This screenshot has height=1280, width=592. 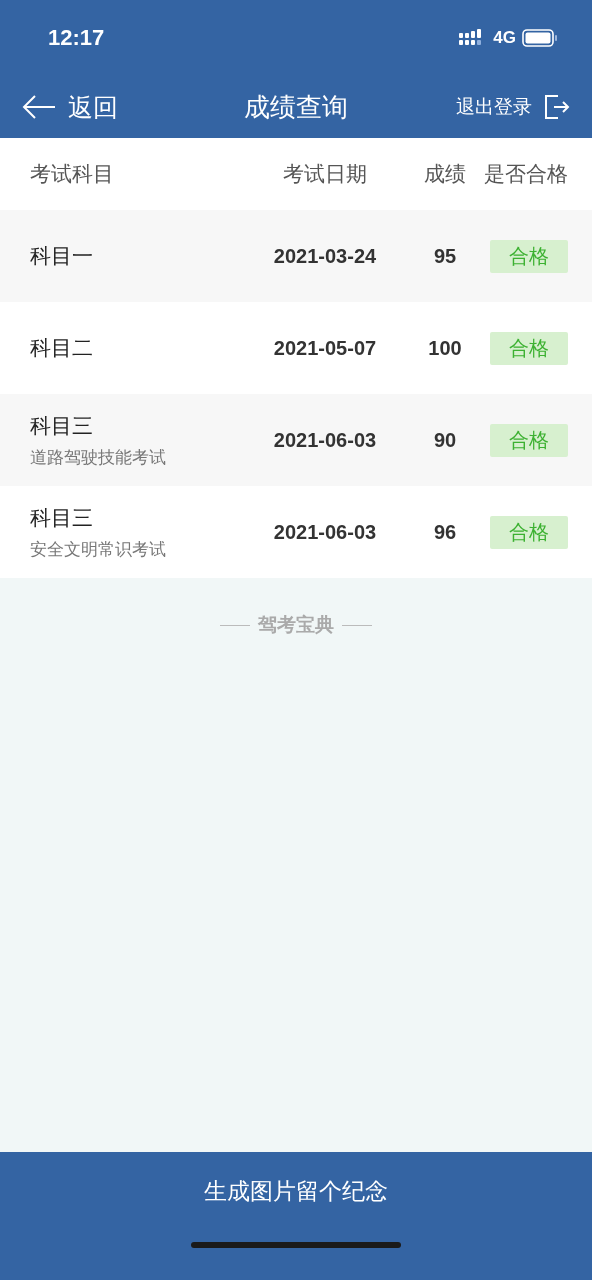 What do you see at coordinates (325, 348) in the screenshot?
I see `exam-date: 2021-05-07` at bounding box center [325, 348].